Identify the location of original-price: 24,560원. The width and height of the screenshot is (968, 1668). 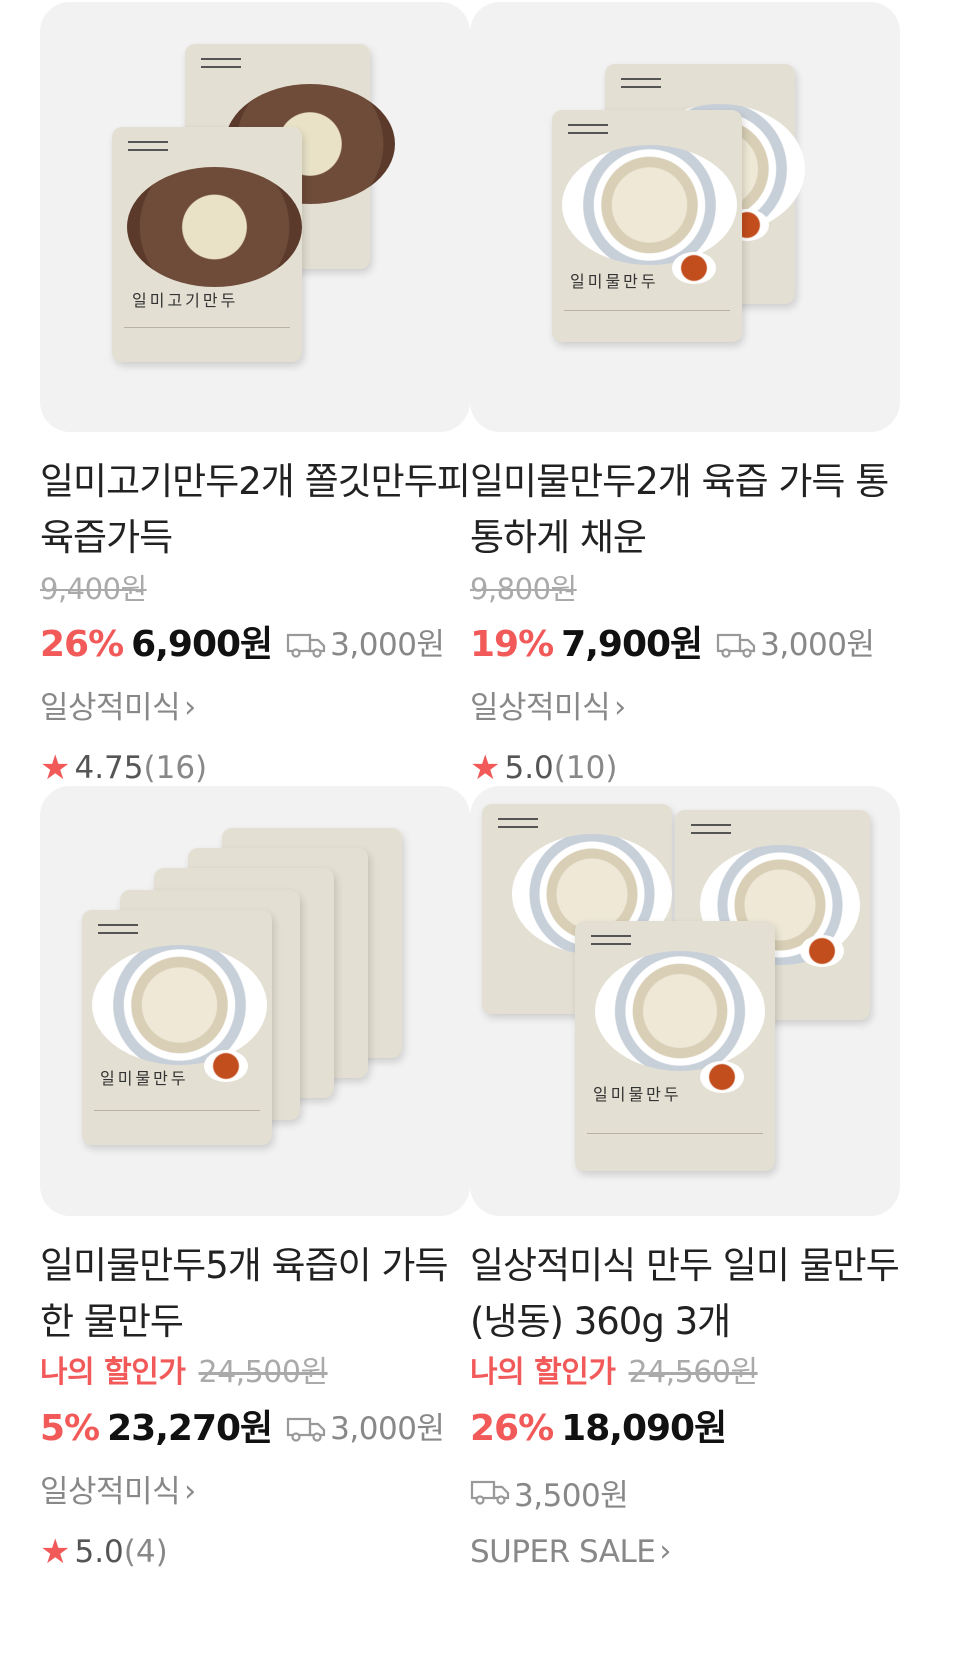
(693, 1372).